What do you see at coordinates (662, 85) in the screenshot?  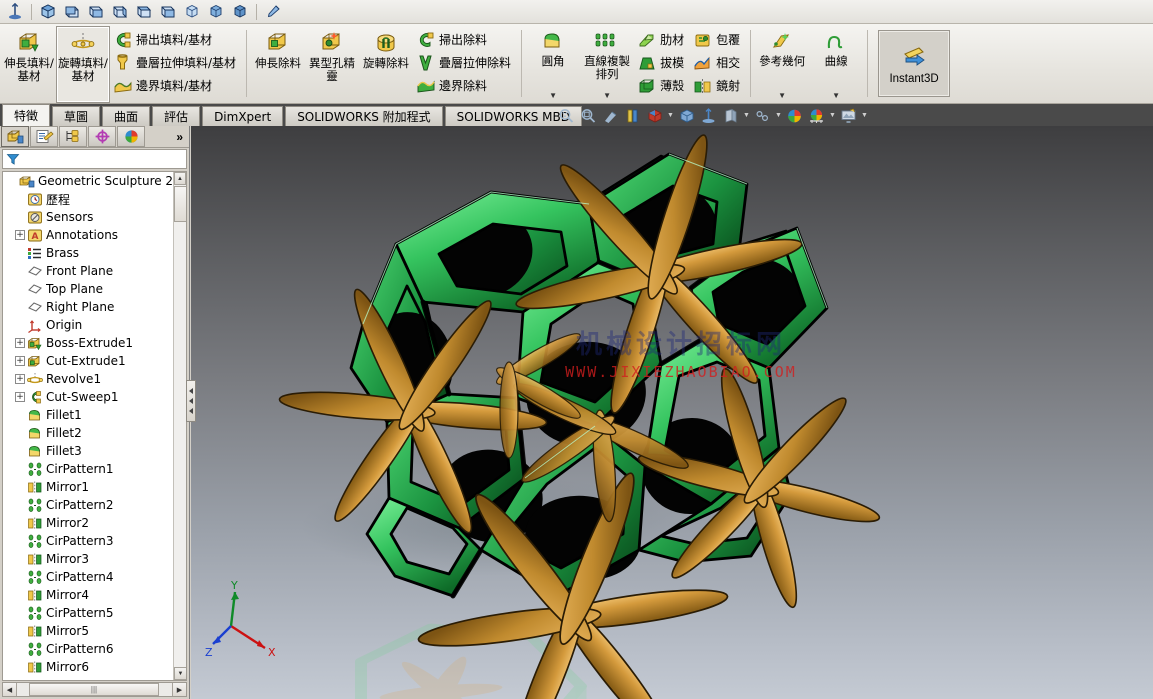 I see `shell-button: 薄殼` at bounding box center [662, 85].